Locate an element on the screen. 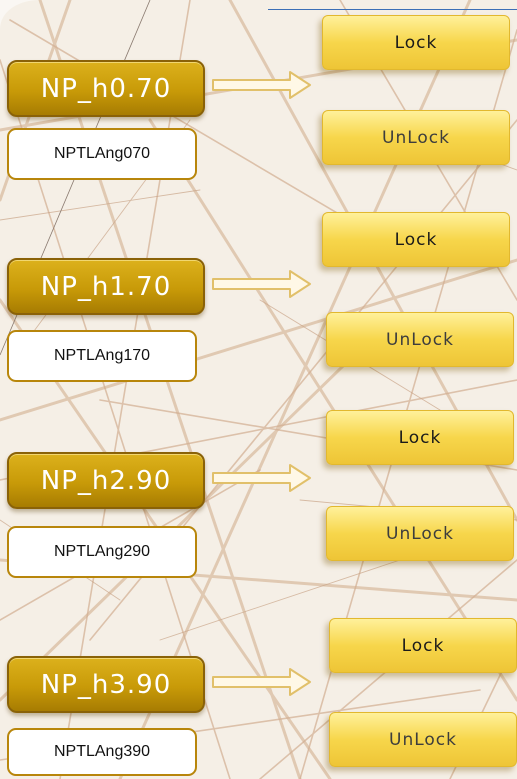  angle-label: NPTLAng390 is located at coordinates (102, 752).